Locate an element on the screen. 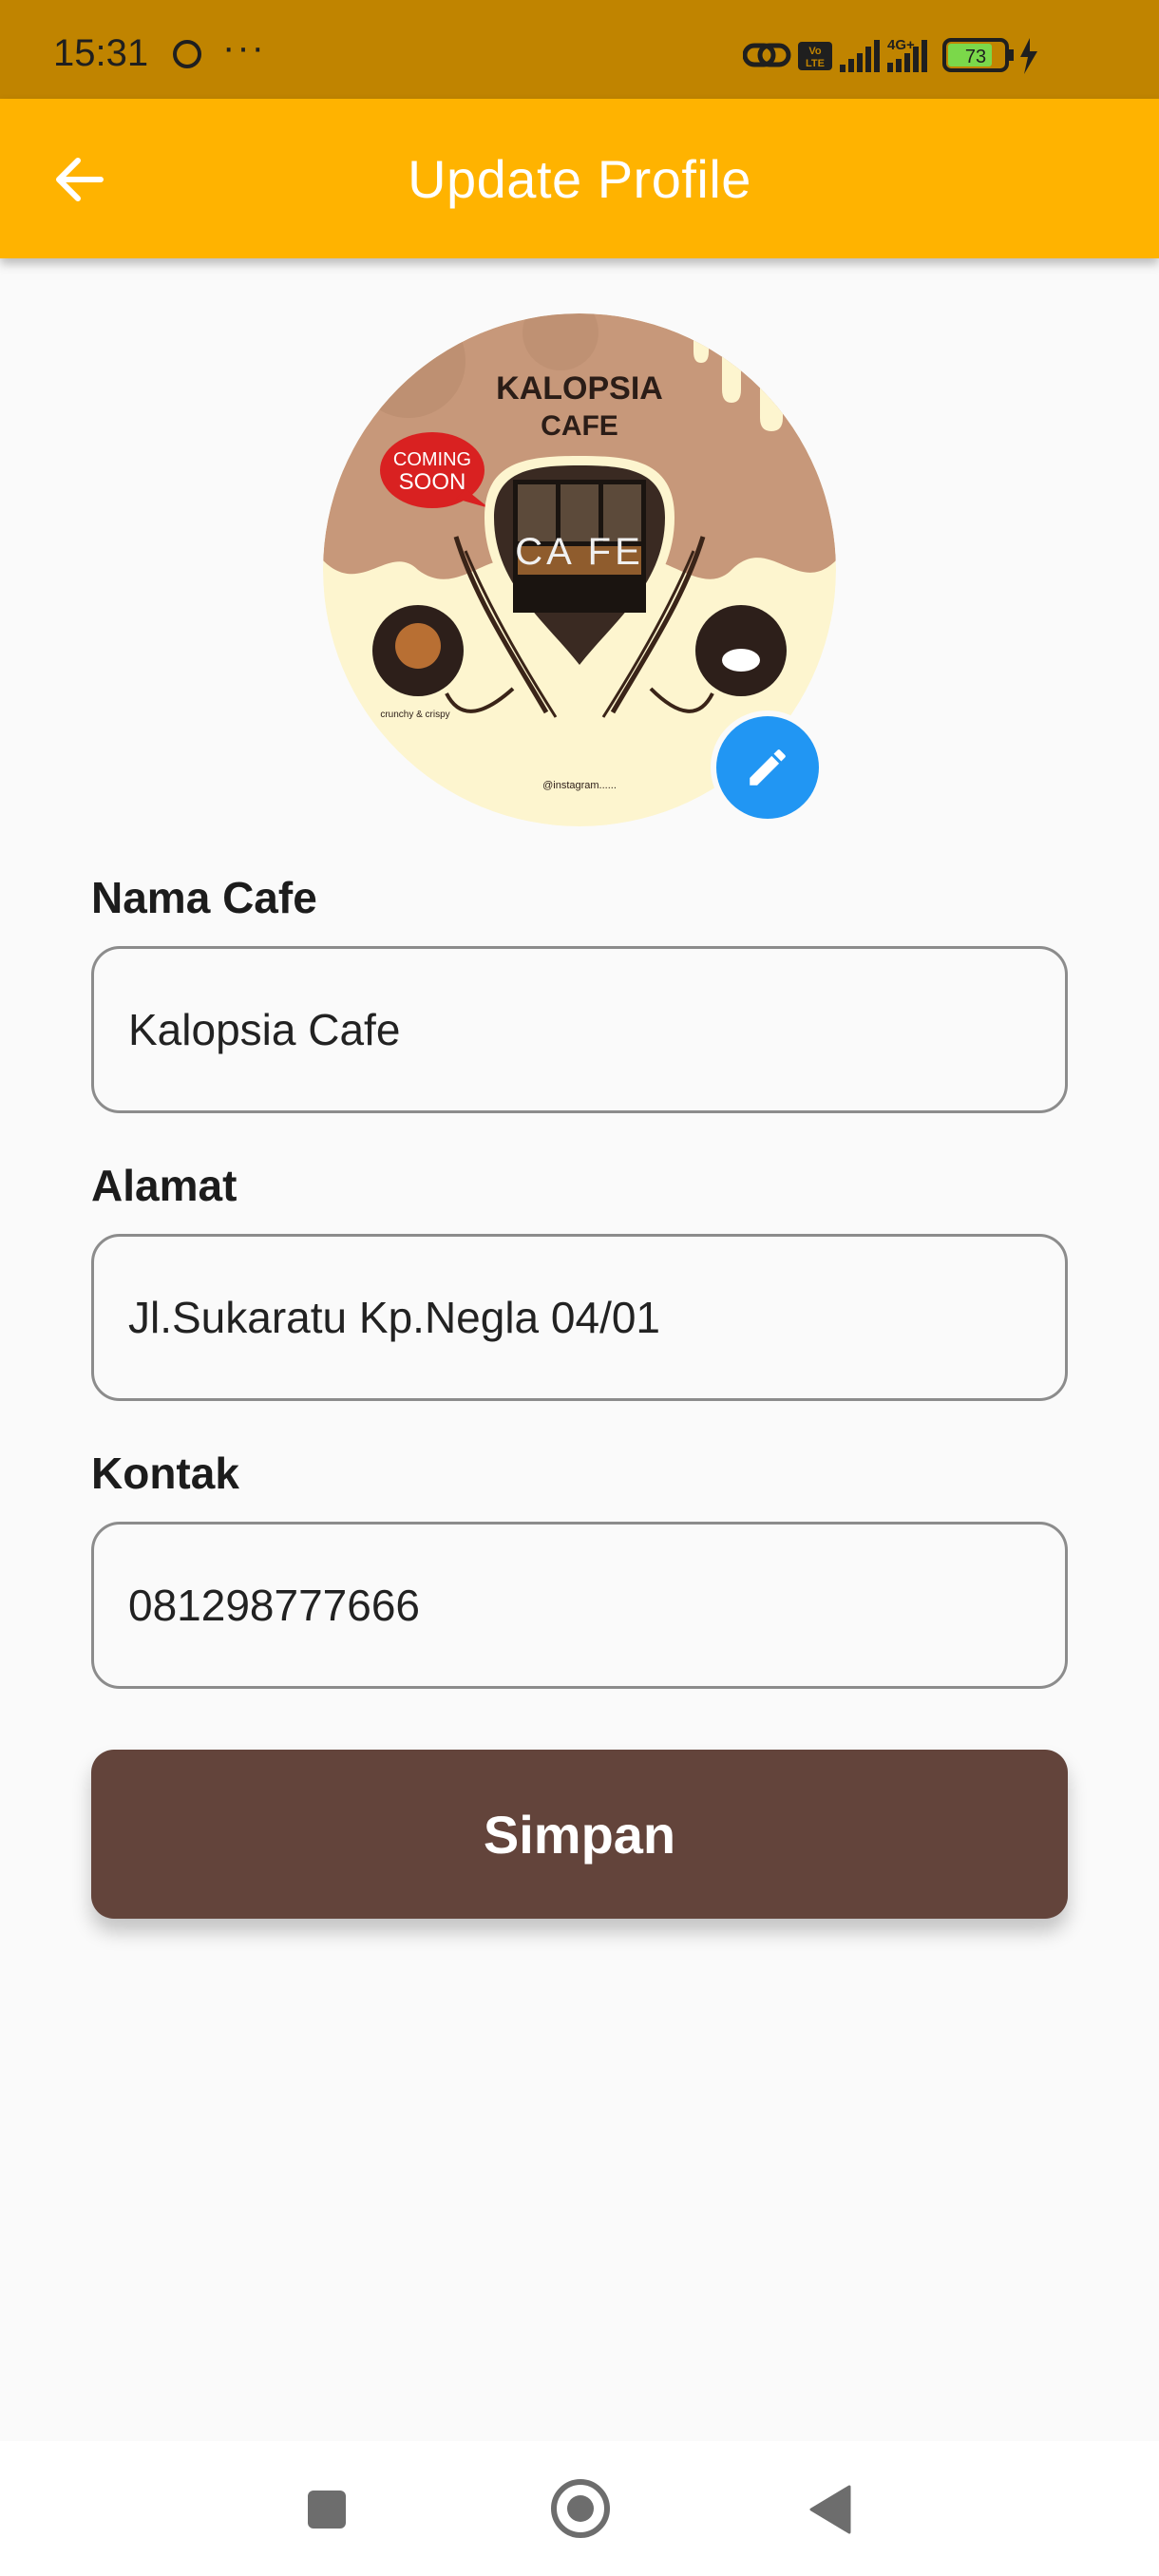 This screenshot has height=2576, width=1159. svg-text: CAFE is located at coordinates (579, 426).